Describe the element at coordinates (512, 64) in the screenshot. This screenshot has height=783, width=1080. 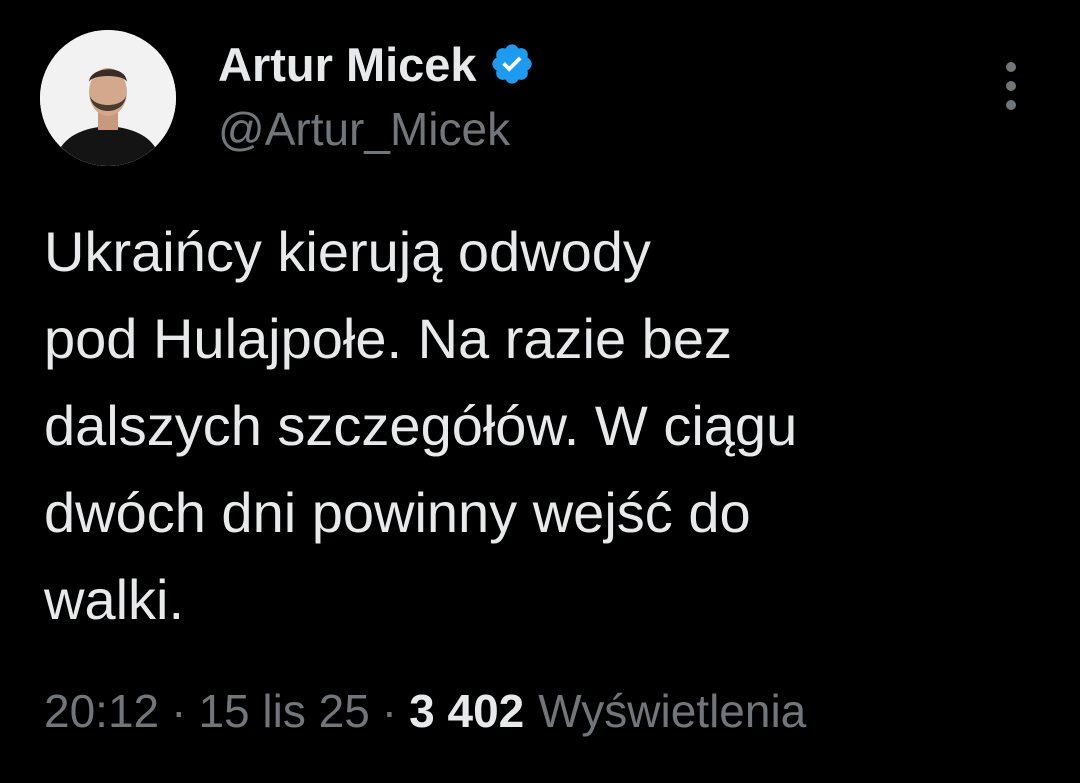
I see `verified-badge-icon` at that location.